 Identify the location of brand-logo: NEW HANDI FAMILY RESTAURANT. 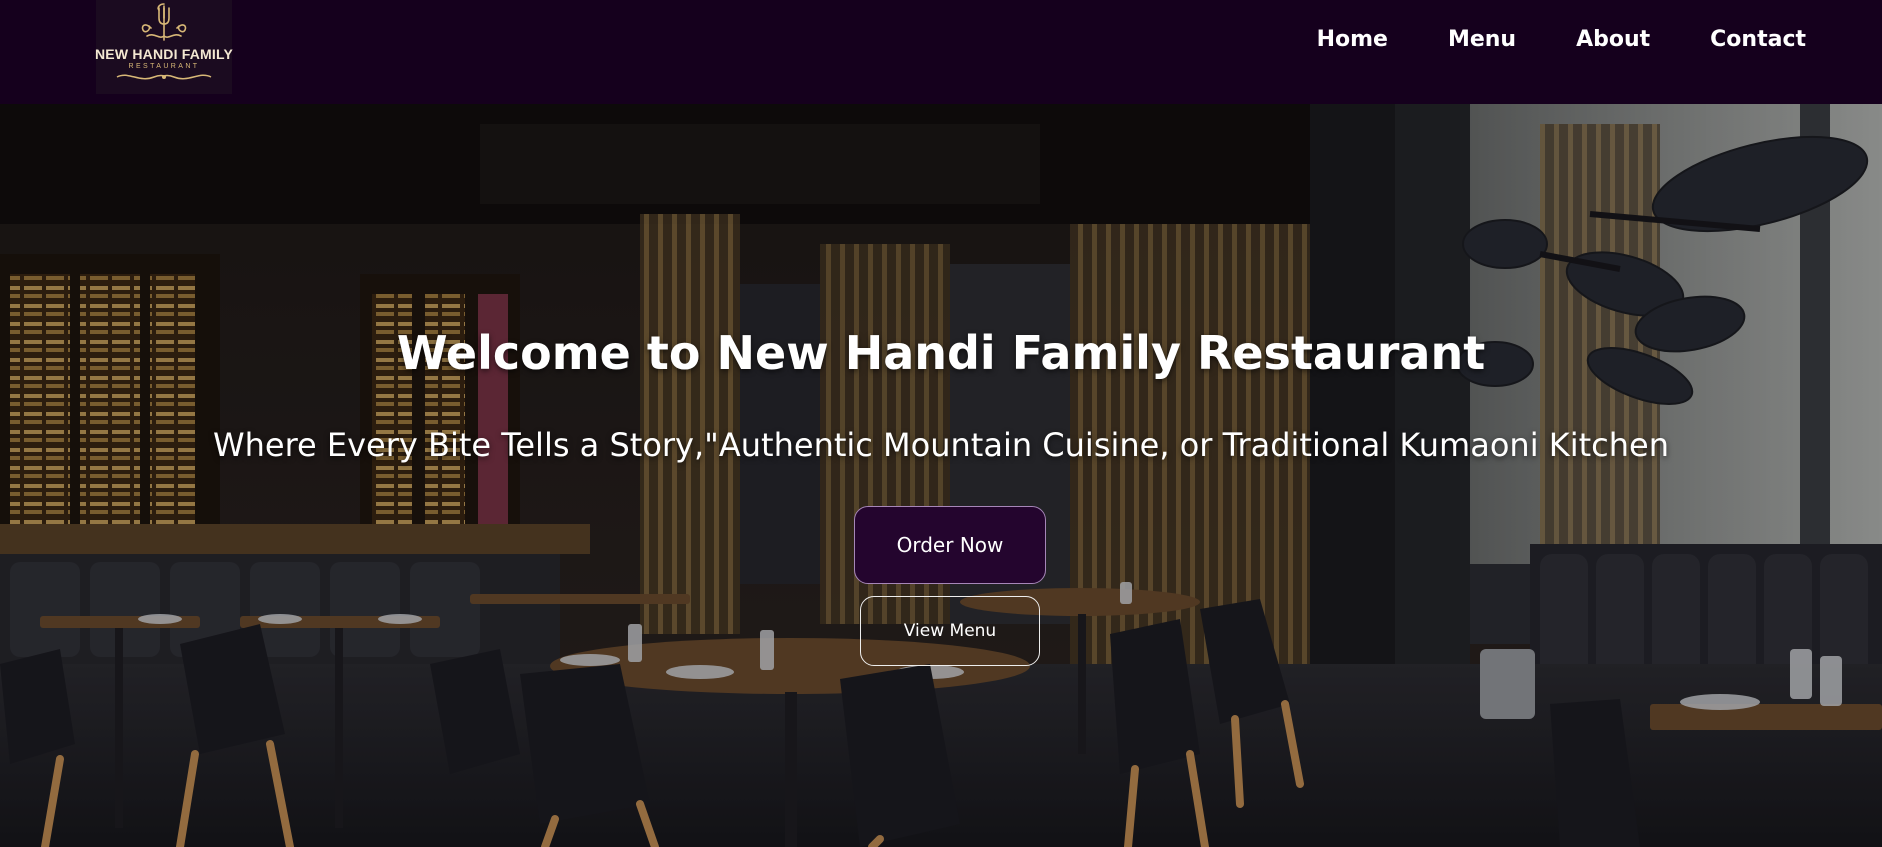
(164, 47).